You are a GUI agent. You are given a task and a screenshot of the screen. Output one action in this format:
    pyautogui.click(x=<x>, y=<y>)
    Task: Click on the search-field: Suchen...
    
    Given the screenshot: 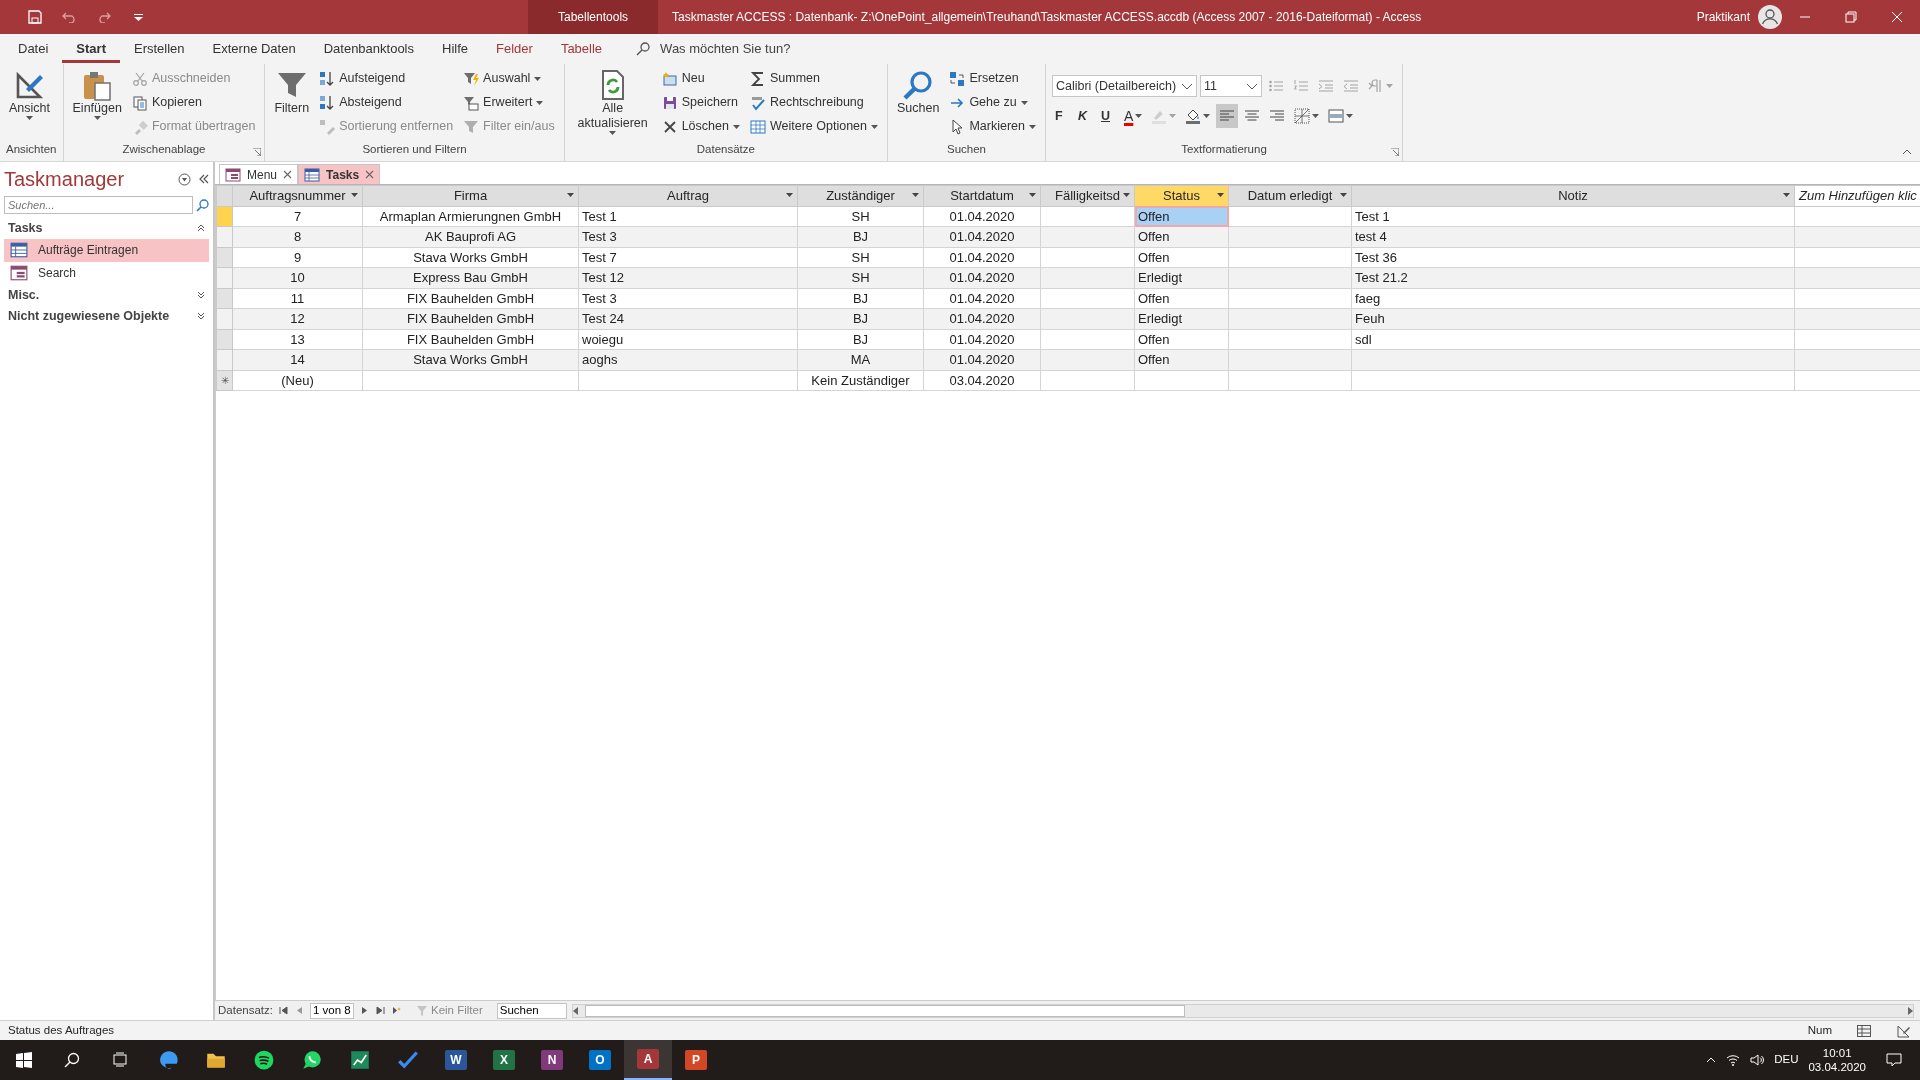 What is the action you would take?
    pyautogui.click(x=98, y=205)
    